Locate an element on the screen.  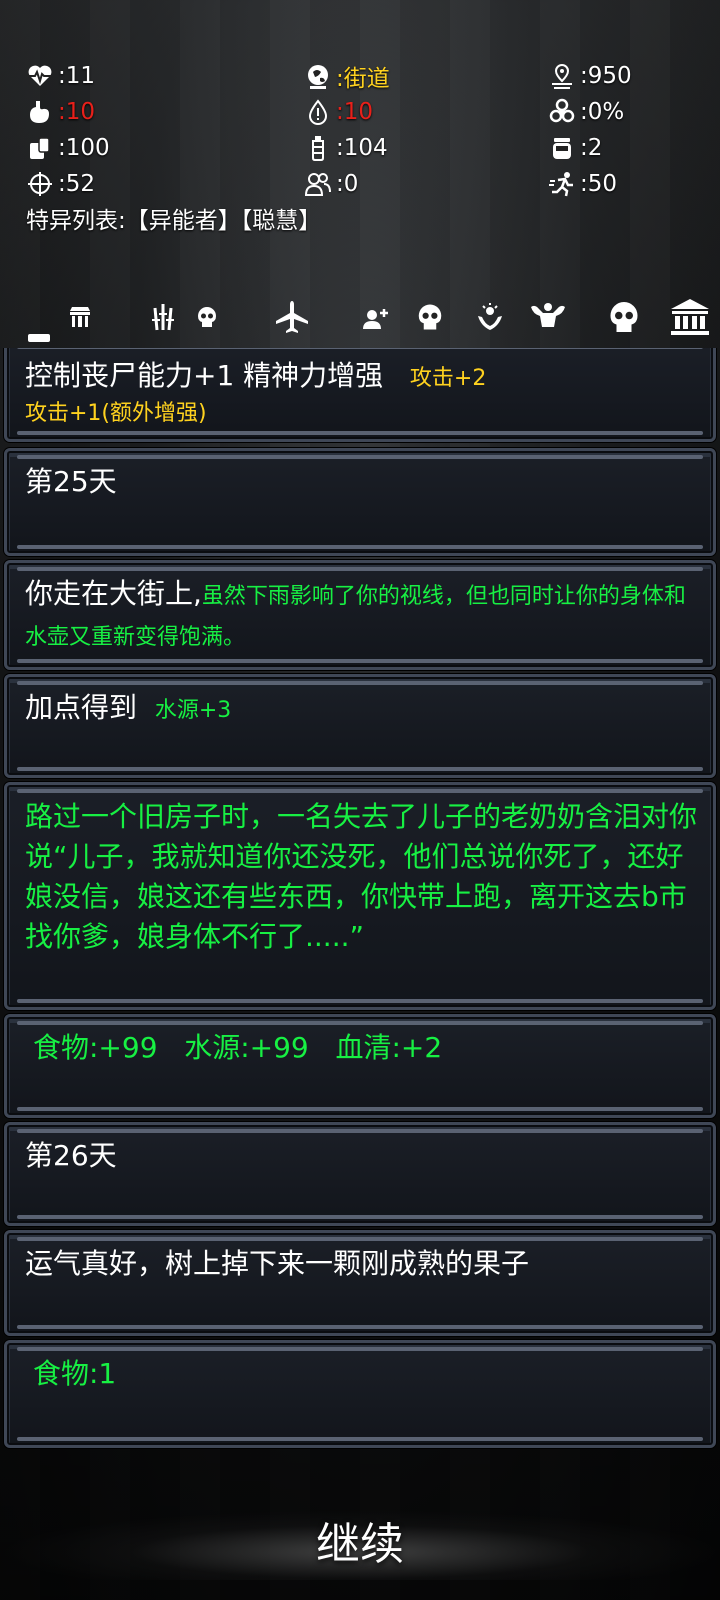
day-label: 第26天 is located at coordinates (71, 1155).